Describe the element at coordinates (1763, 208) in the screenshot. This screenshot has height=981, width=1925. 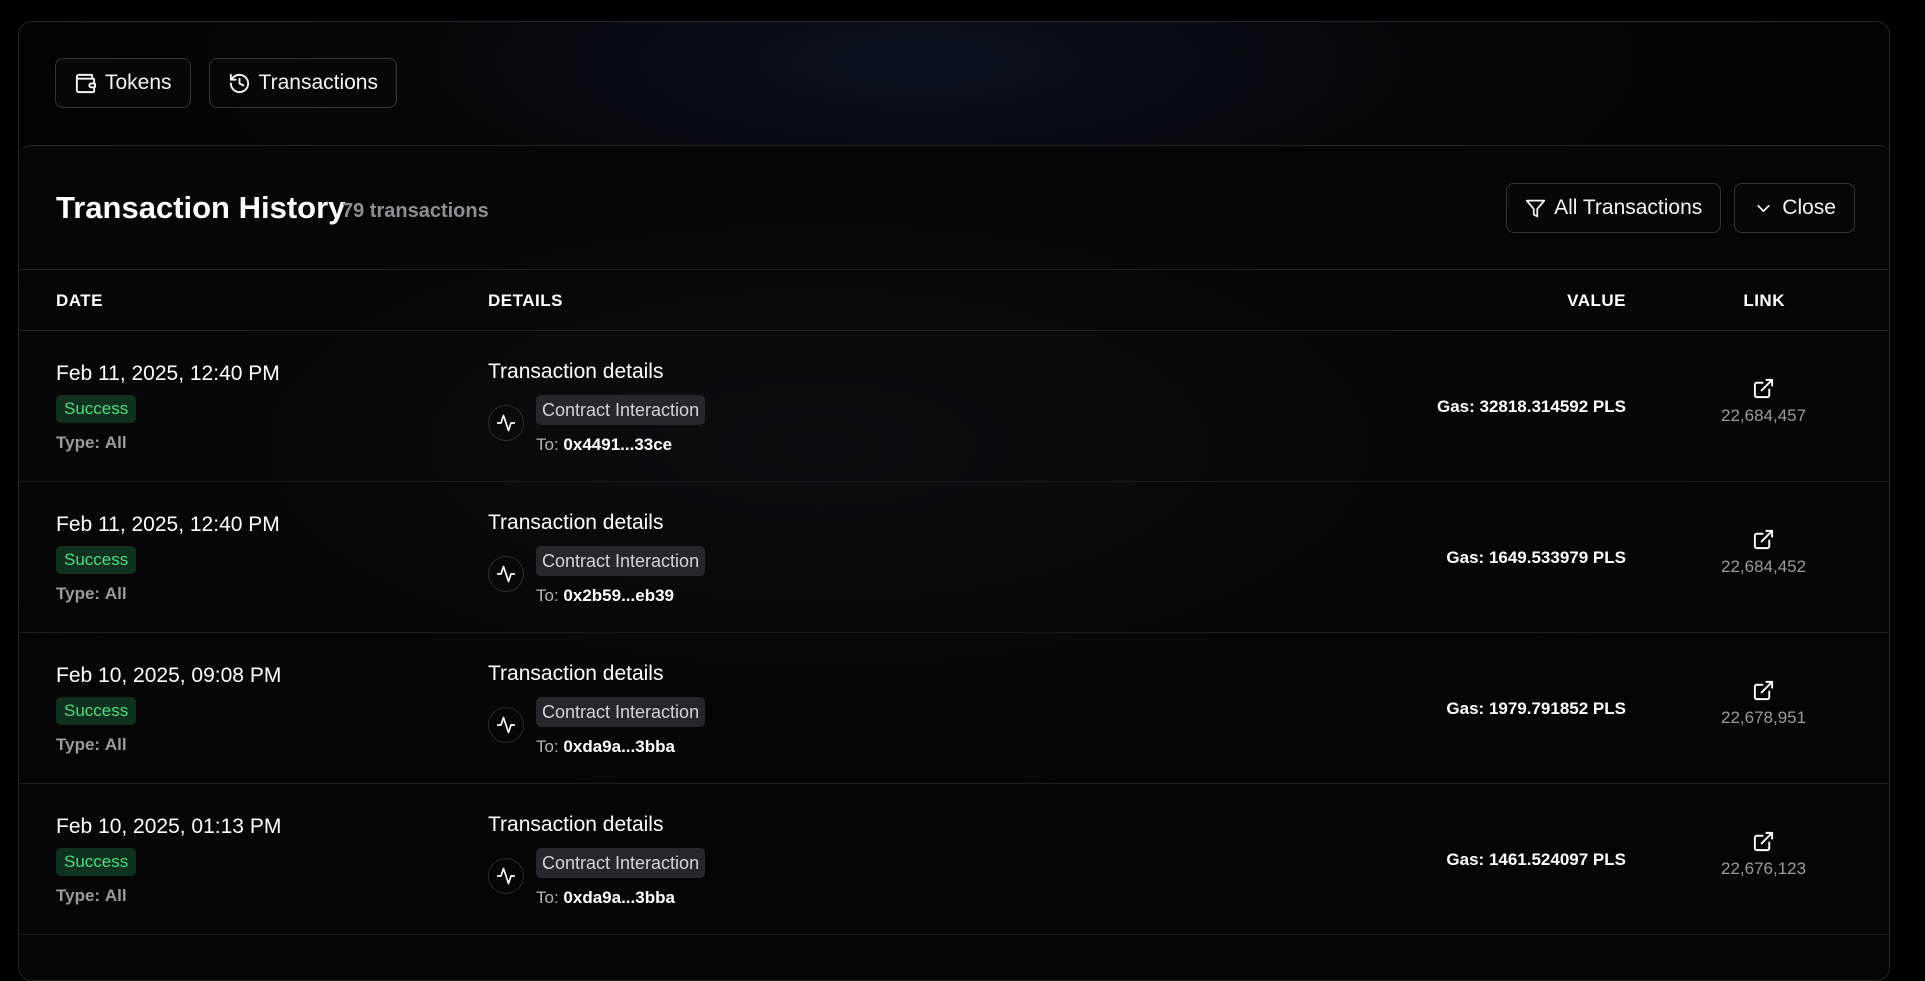
I see `chevron-down-icon` at that location.